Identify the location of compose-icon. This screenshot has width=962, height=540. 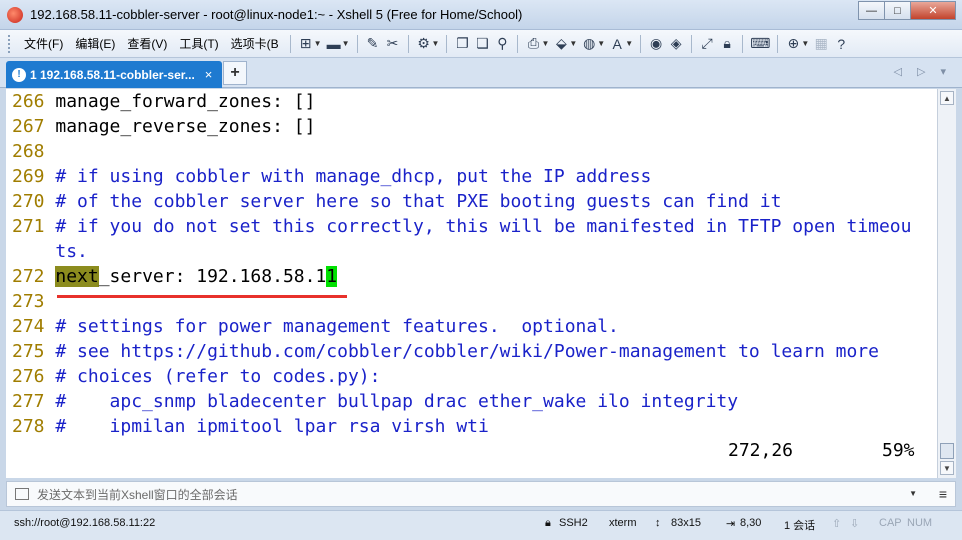
(22, 494).